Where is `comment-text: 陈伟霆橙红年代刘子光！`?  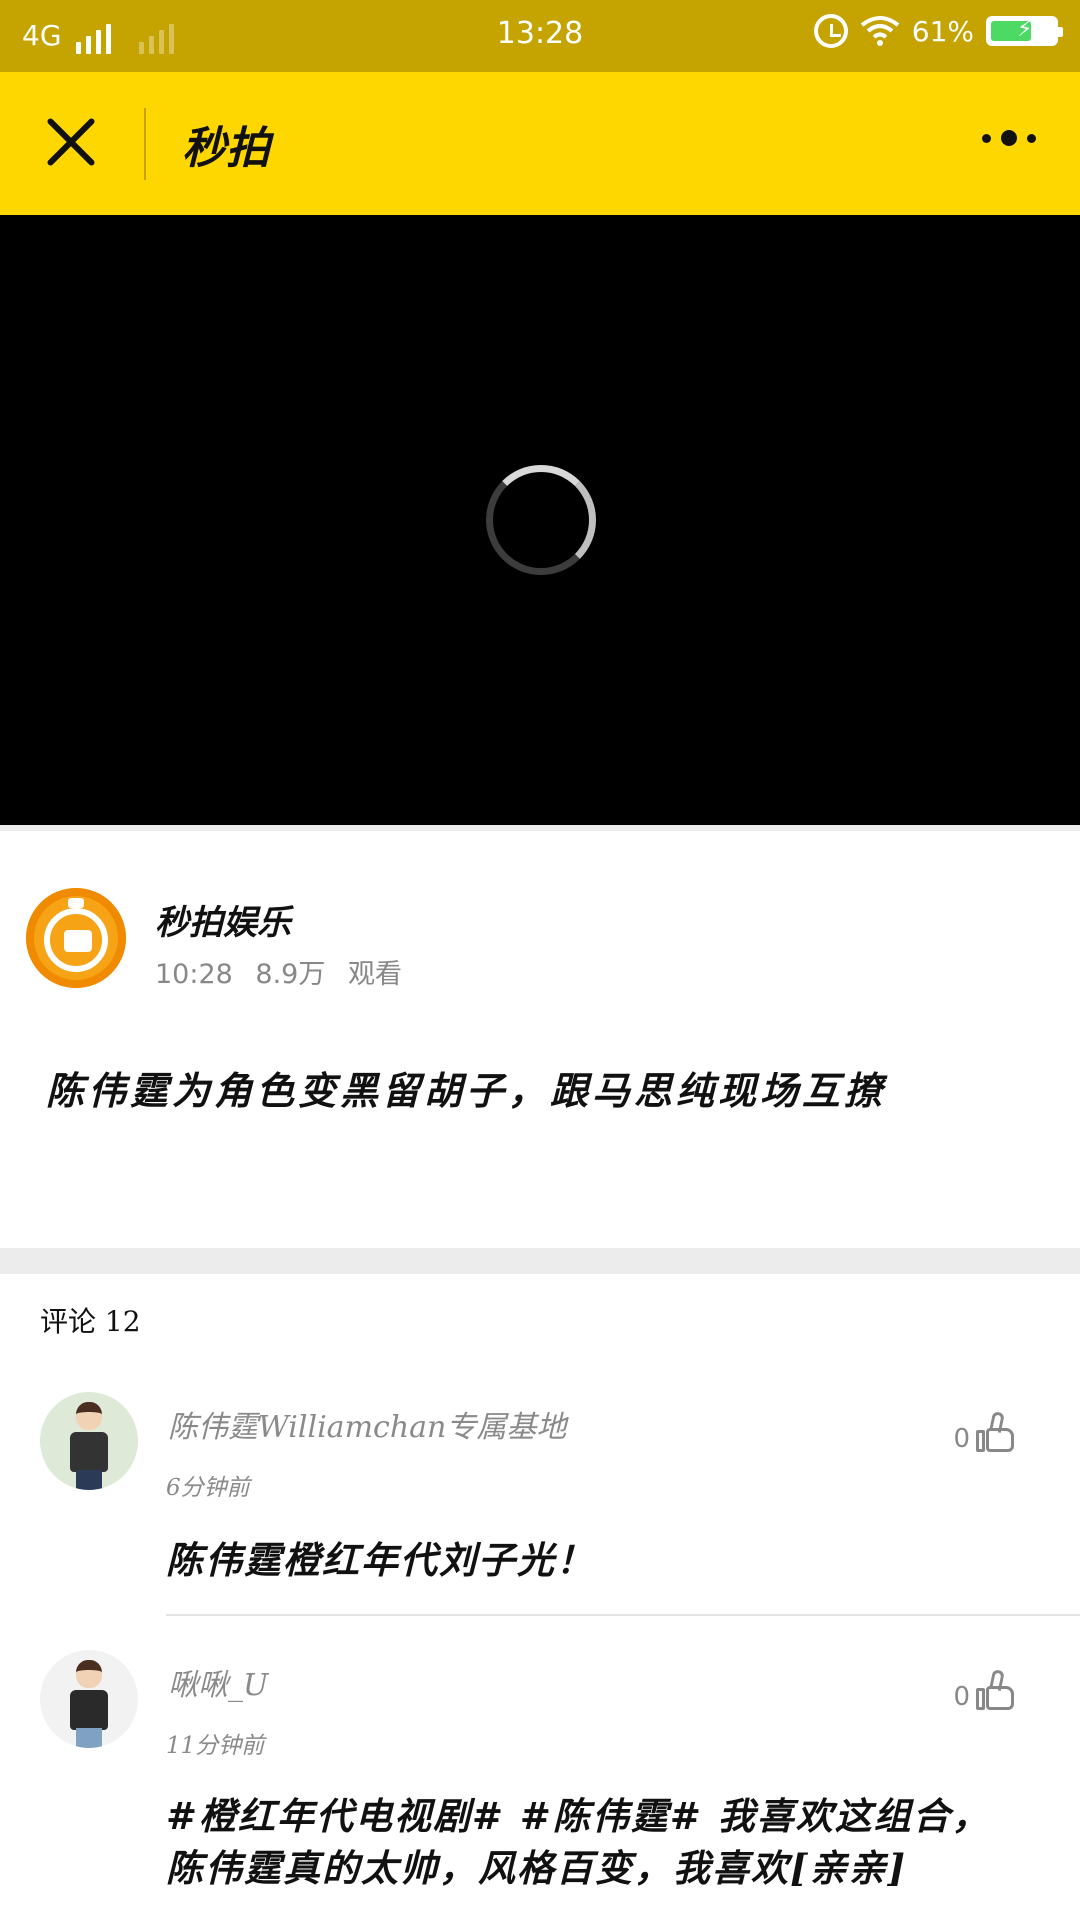 comment-text: 陈伟霆橙红年代刘子光！ is located at coordinates (380, 1560).